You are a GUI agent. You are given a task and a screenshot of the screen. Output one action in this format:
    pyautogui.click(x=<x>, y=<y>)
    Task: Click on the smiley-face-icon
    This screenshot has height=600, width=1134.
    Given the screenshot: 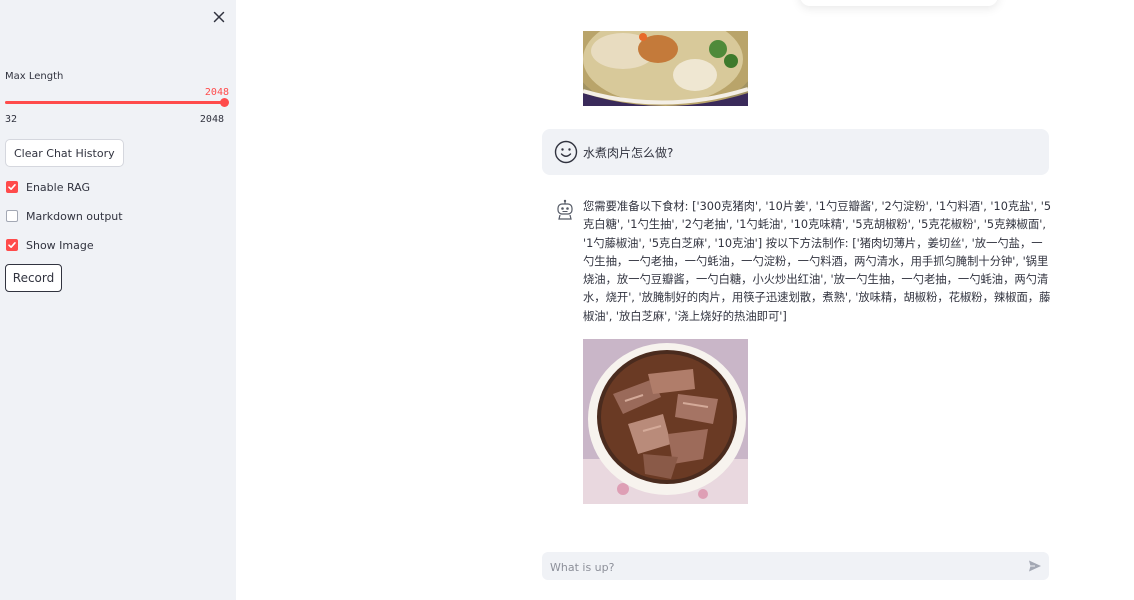 What is the action you would take?
    pyautogui.click(x=566, y=152)
    